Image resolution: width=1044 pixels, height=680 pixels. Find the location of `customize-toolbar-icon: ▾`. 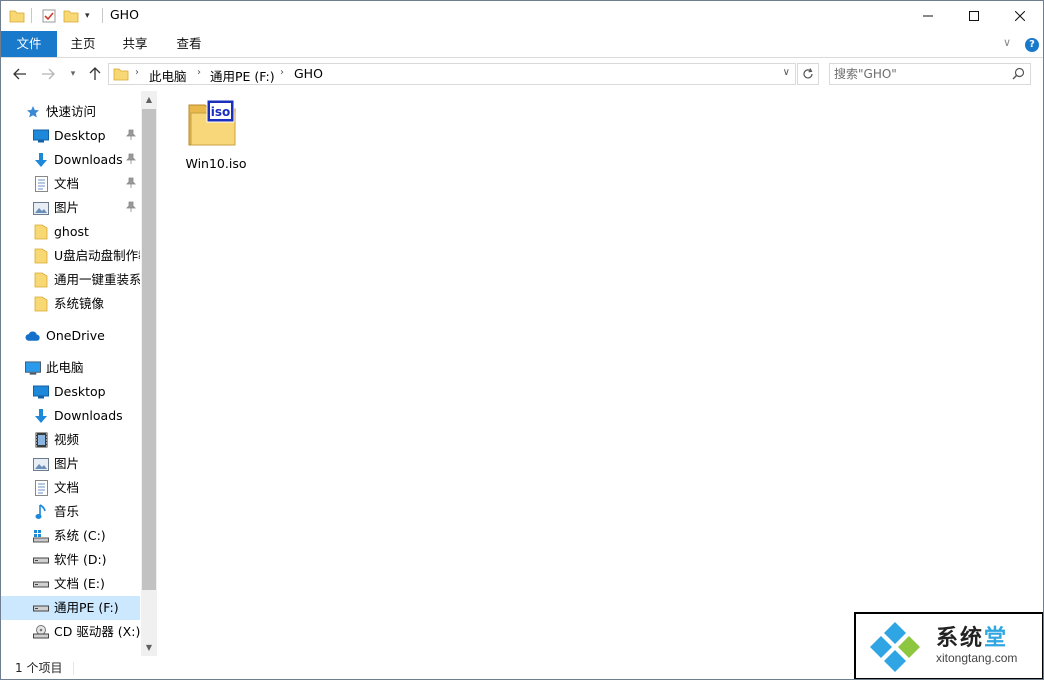

customize-toolbar-icon: ▾ is located at coordinates (87, 16).